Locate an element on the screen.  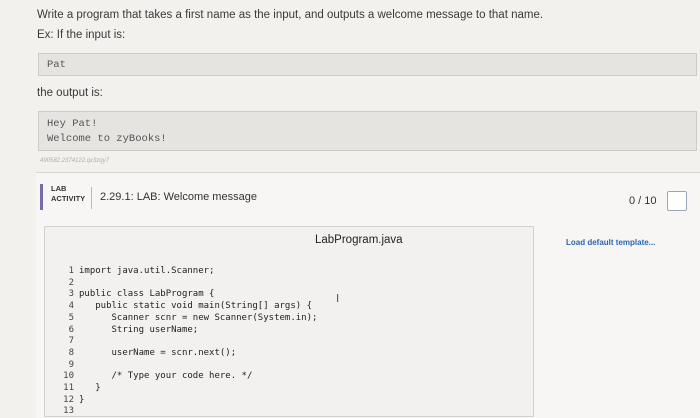
line-number: 8 is located at coordinates (71, 352).